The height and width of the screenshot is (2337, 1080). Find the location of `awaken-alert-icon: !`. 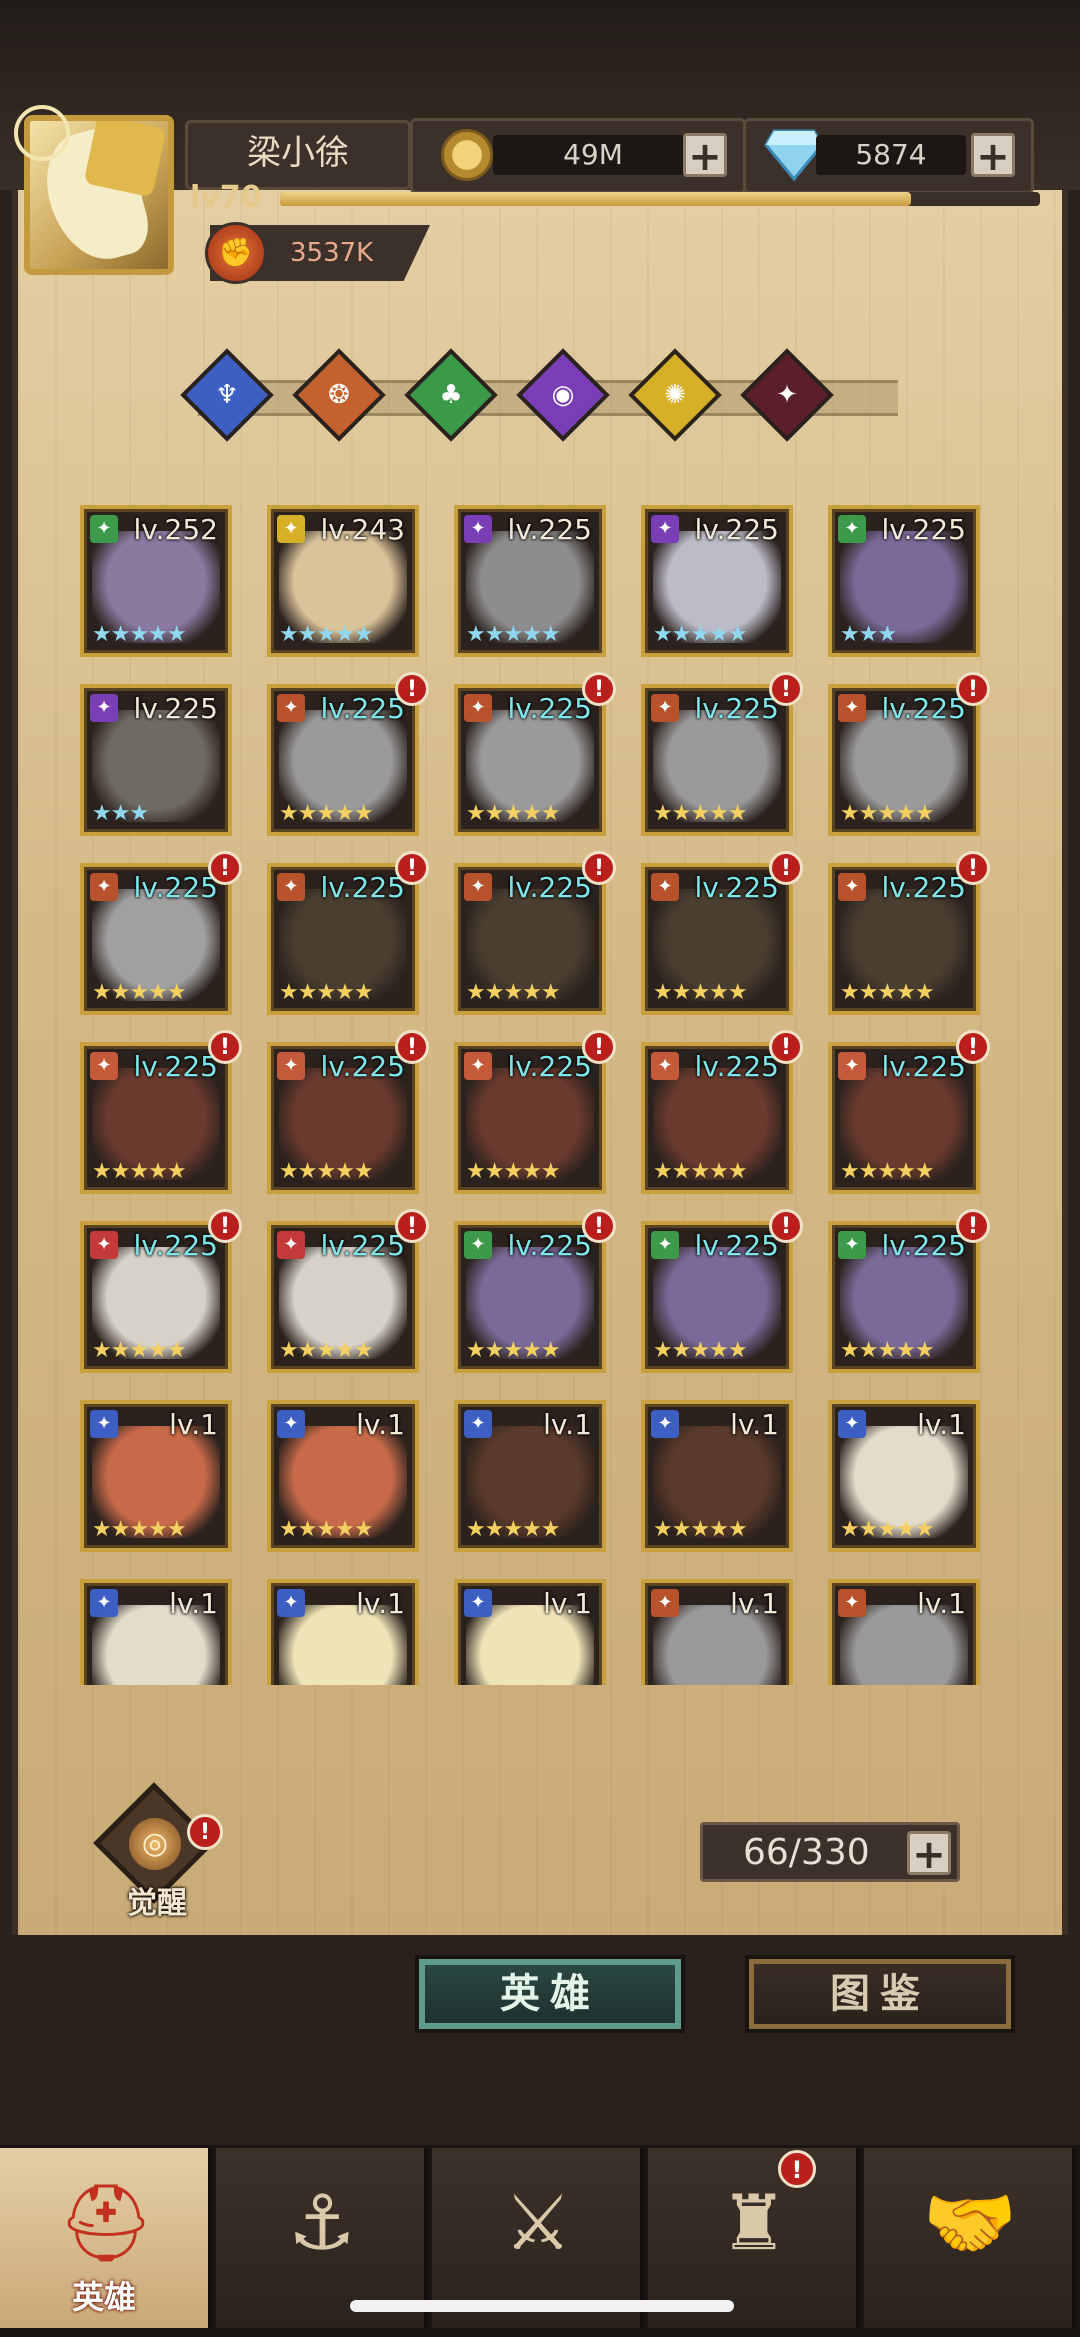

awaken-alert-icon: ! is located at coordinates (205, 1832).